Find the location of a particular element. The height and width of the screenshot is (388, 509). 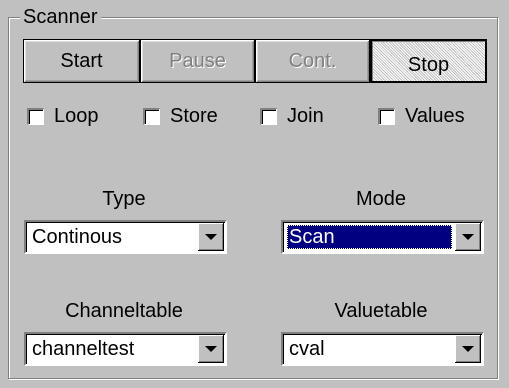

store-checkbox: Store is located at coordinates (180, 116).